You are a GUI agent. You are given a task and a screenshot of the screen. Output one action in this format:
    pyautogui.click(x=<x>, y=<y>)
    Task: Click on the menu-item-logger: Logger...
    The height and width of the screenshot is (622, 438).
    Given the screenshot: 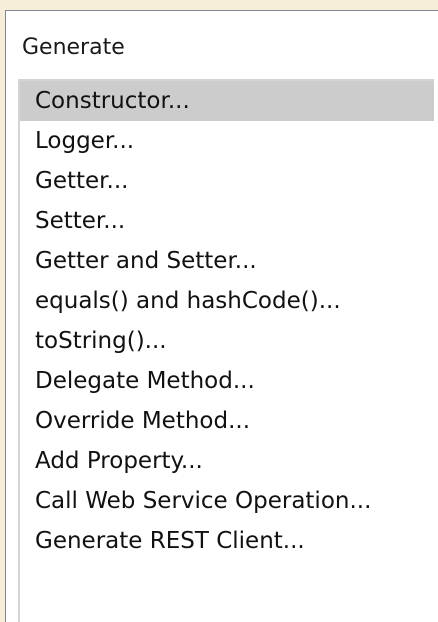 What is the action you would take?
    pyautogui.click(x=227, y=141)
    